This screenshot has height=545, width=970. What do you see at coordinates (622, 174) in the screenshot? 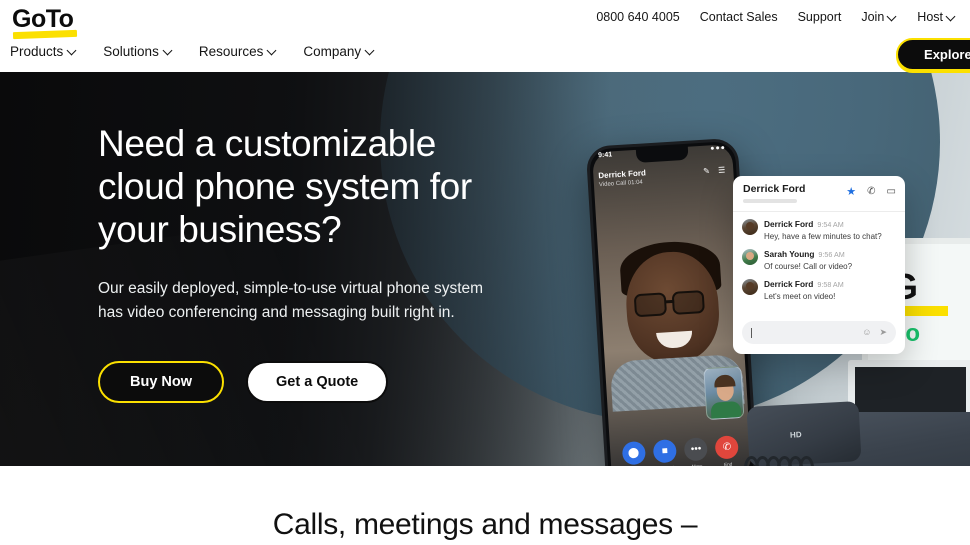
I see `call-participant-name: Derrick Ford` at bounding box center [622, 174].